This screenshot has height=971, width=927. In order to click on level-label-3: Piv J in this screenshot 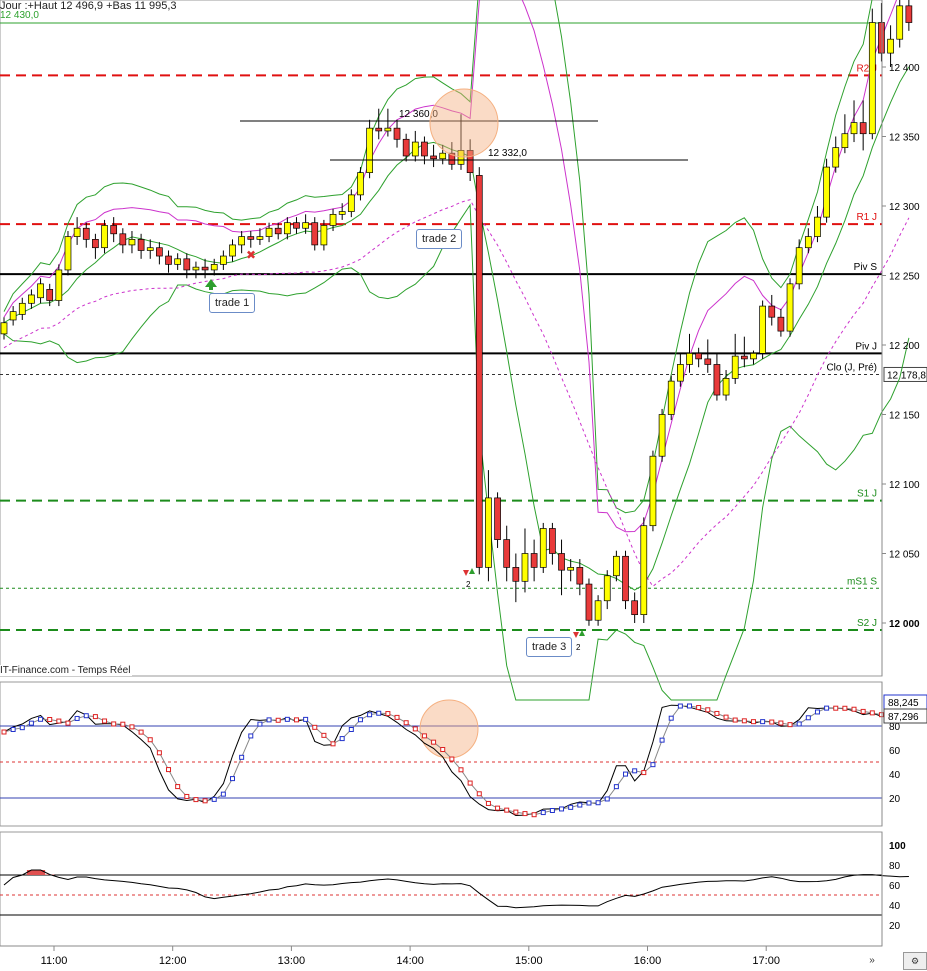, I will do `click(866, 346)`.